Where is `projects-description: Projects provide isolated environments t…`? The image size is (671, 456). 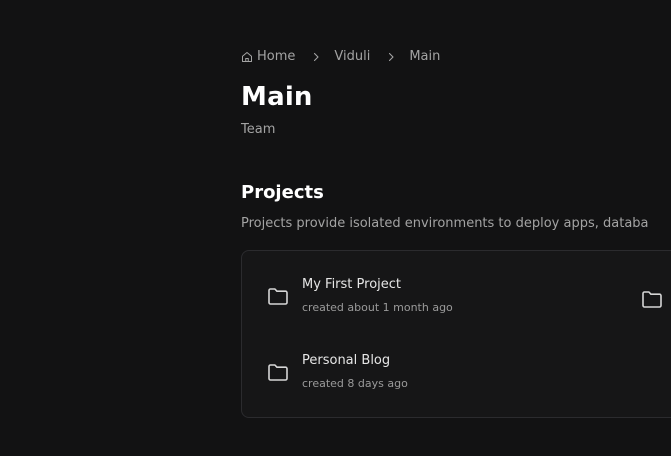 projects-description: Projects provide isolated environments t… is located at coordinates (445, 223).